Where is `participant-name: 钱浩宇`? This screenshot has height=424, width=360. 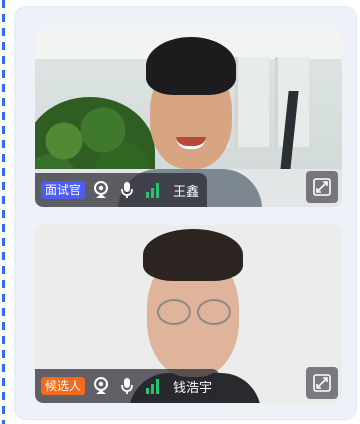 participant-name: 钱浩宇 is located at coordinates (193, 388).